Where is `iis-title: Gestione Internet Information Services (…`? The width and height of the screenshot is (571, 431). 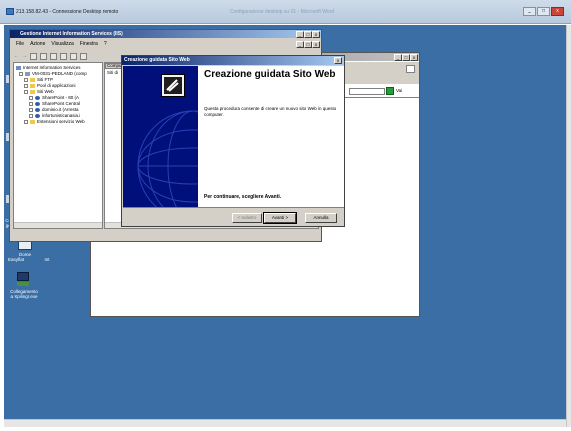 iis-title: Gestione Internet Information Services (… is located at coordinates (71, 34).